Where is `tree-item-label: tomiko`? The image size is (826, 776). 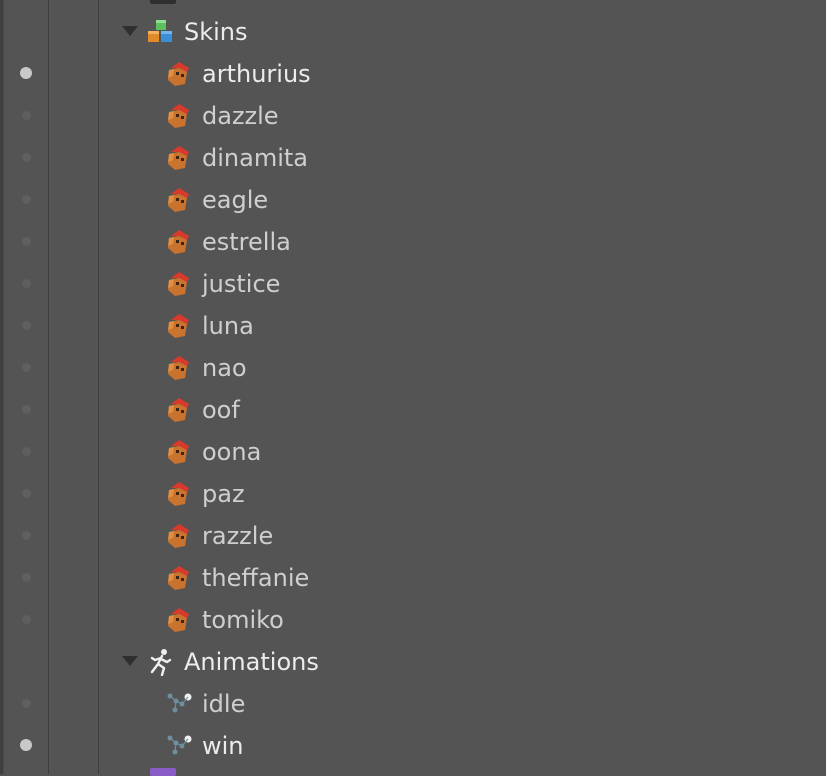 tree-item-label: tomiko is located at coordinates (243, 620).